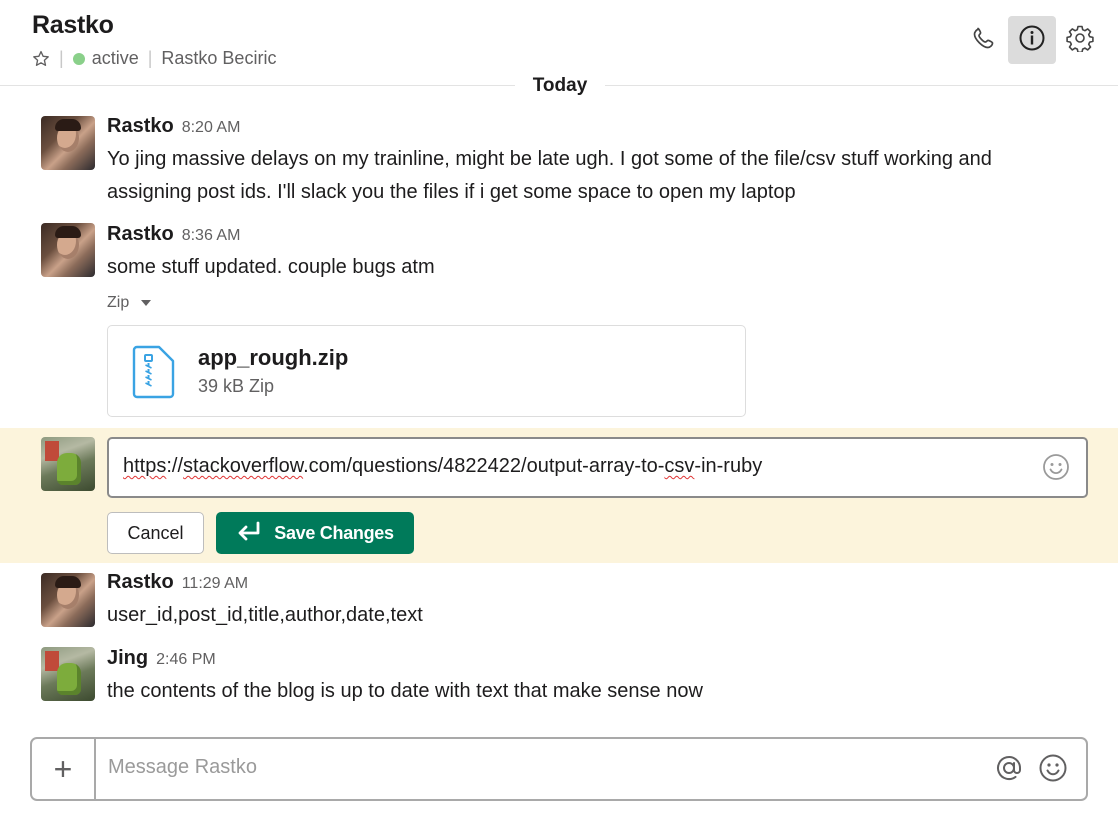  Describe the element at coordinates (115, 58) in the screenshot. I see `presence-status: active` at that location.